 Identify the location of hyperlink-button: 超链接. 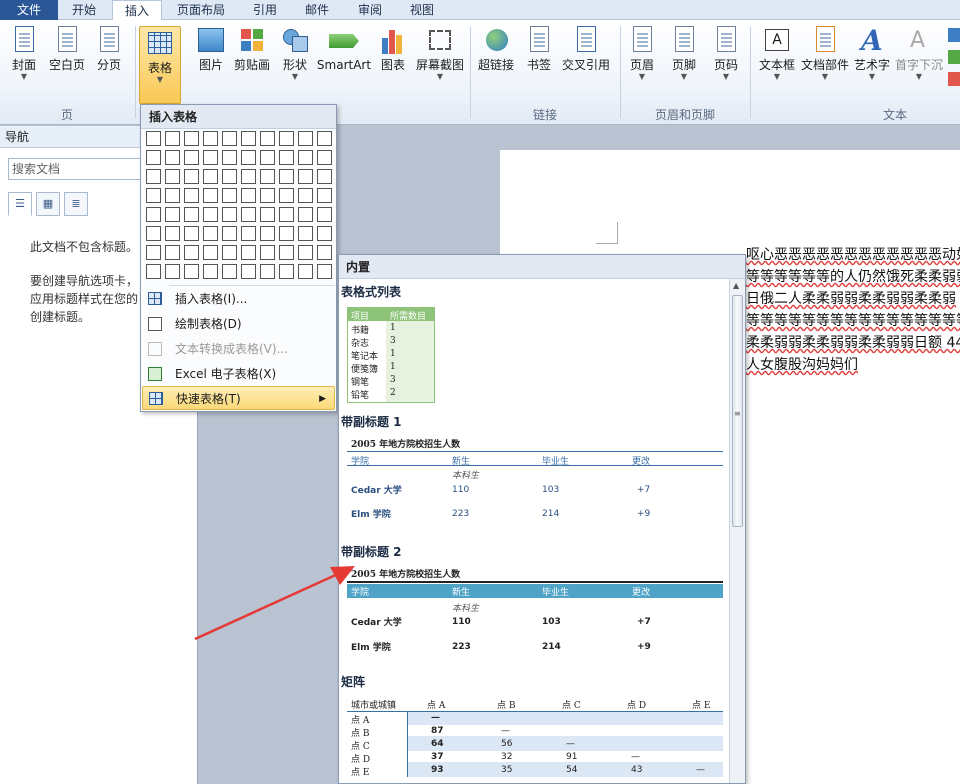
(496, 48).